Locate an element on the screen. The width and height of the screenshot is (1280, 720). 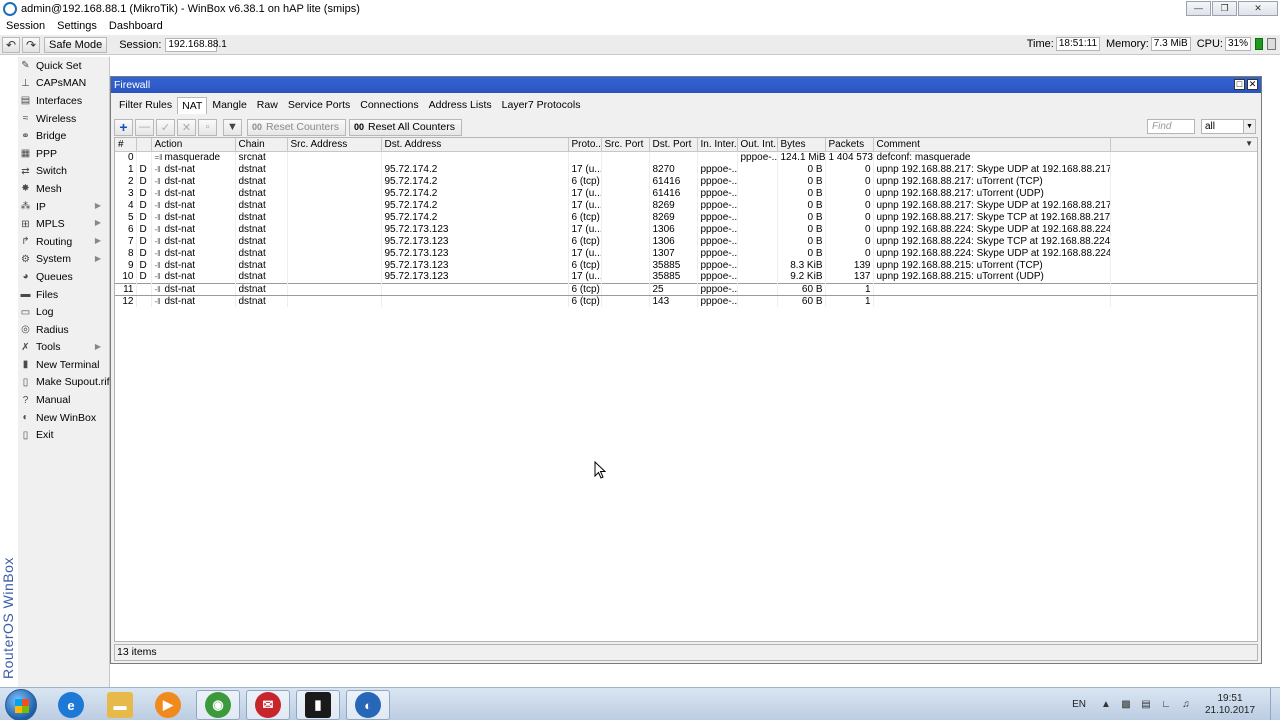
remove-button: — is located at coordinates (144, 127).